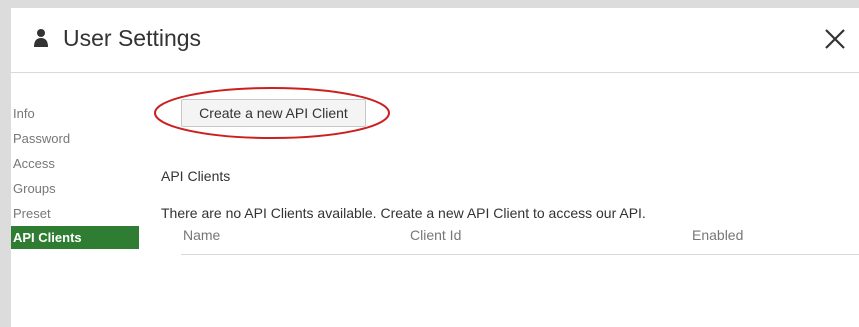 The width and height of the screenshot is (859, 327). I want to click on sidebar-item-access: Access, so click(75, 163).